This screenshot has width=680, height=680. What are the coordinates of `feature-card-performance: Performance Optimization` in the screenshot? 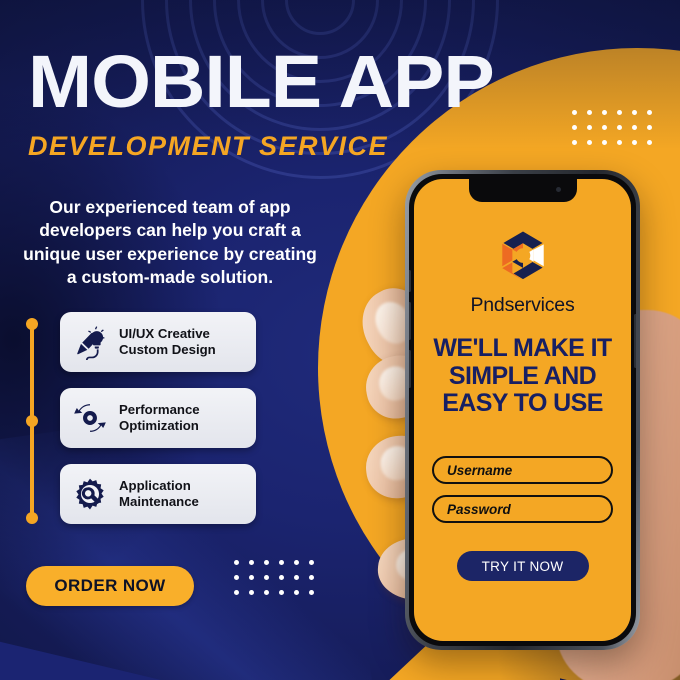 It's located at (158, 418).